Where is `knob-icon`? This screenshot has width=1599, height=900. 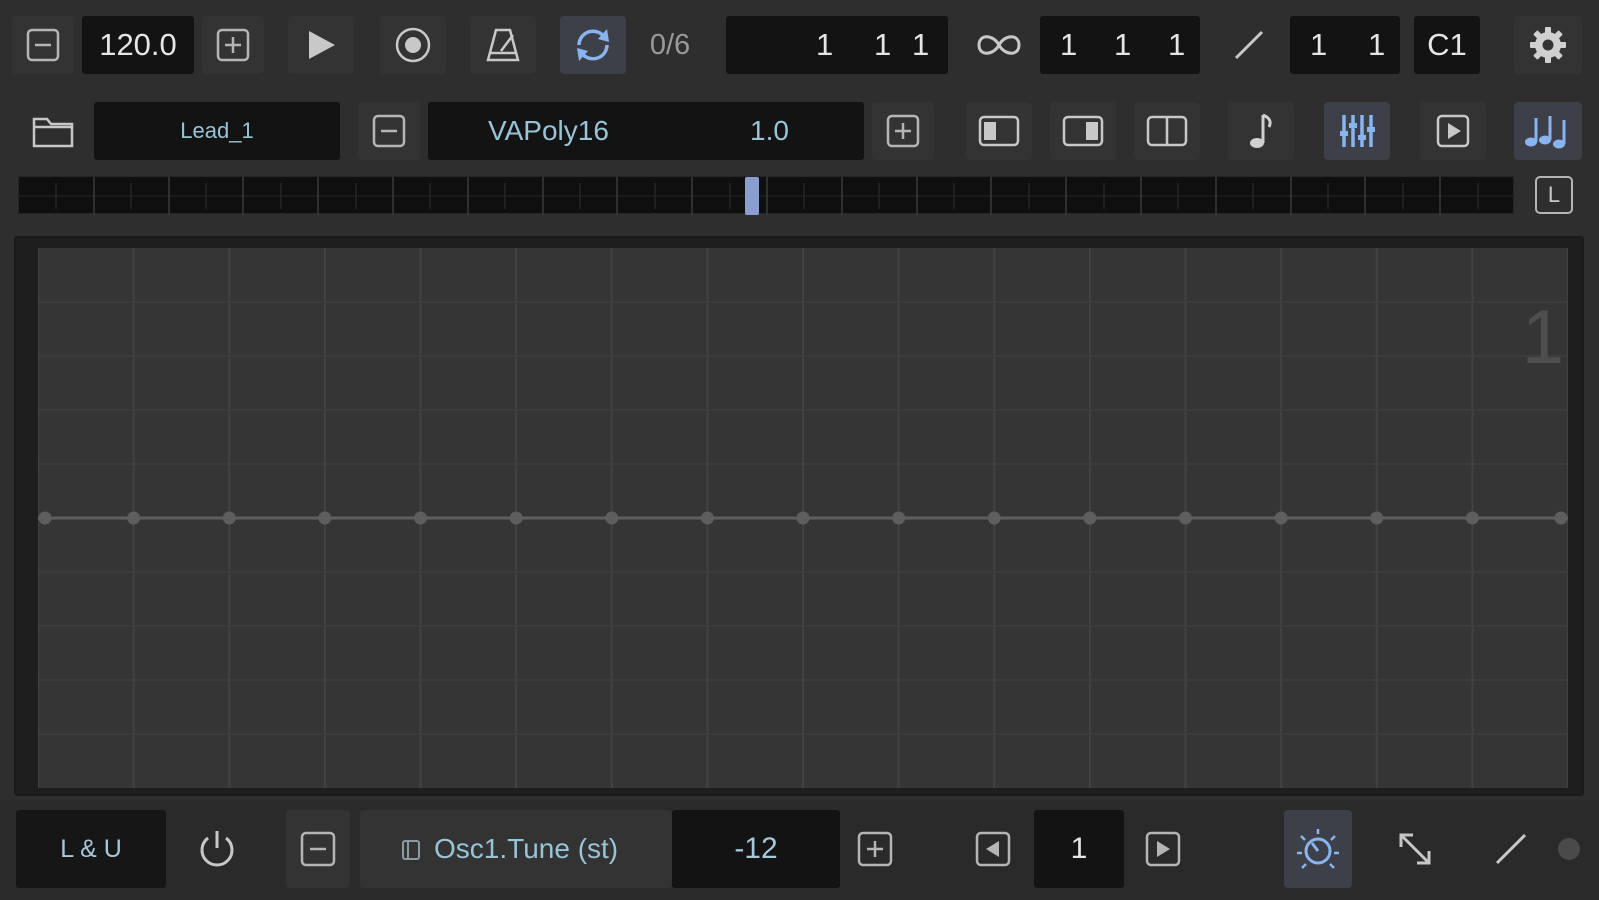 knob-icon is located at coordinates (1318, 849).